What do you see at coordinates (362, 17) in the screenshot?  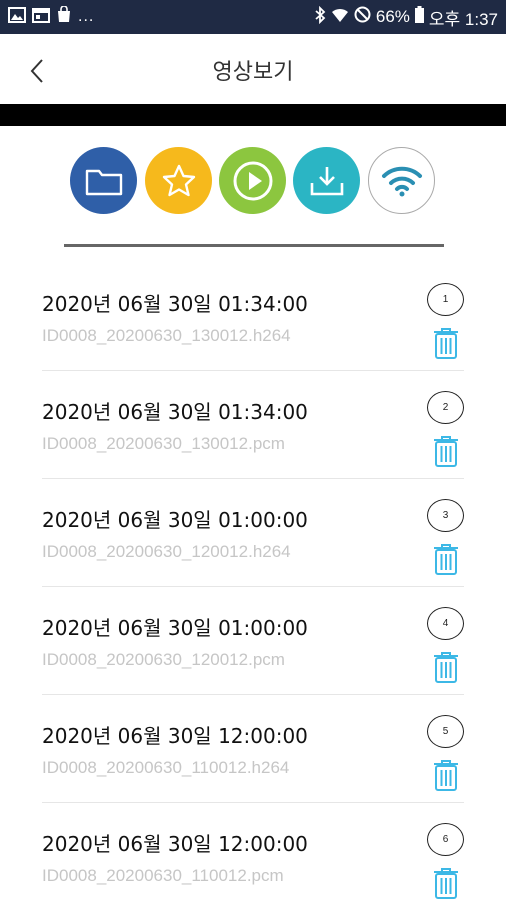 I see `do-not-disturb-icon` at bounding box center [362, 17].